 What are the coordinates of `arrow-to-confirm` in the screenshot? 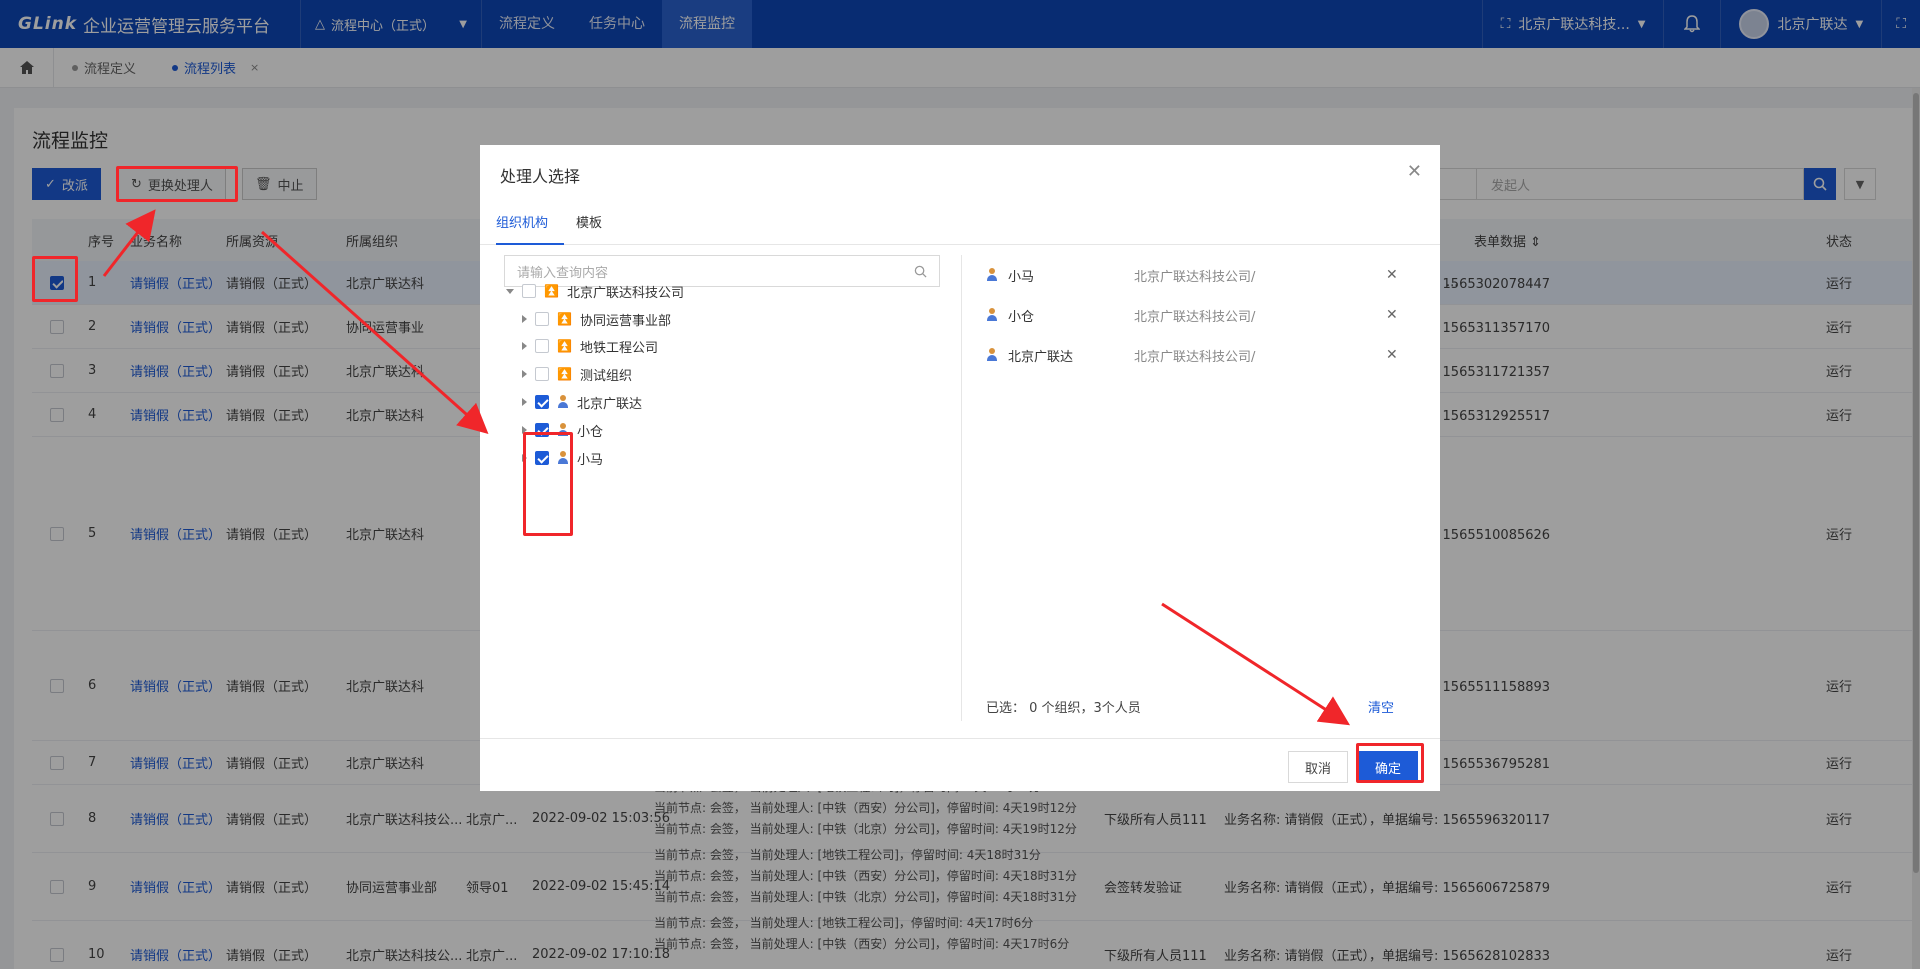 It's located at (1256, 664).